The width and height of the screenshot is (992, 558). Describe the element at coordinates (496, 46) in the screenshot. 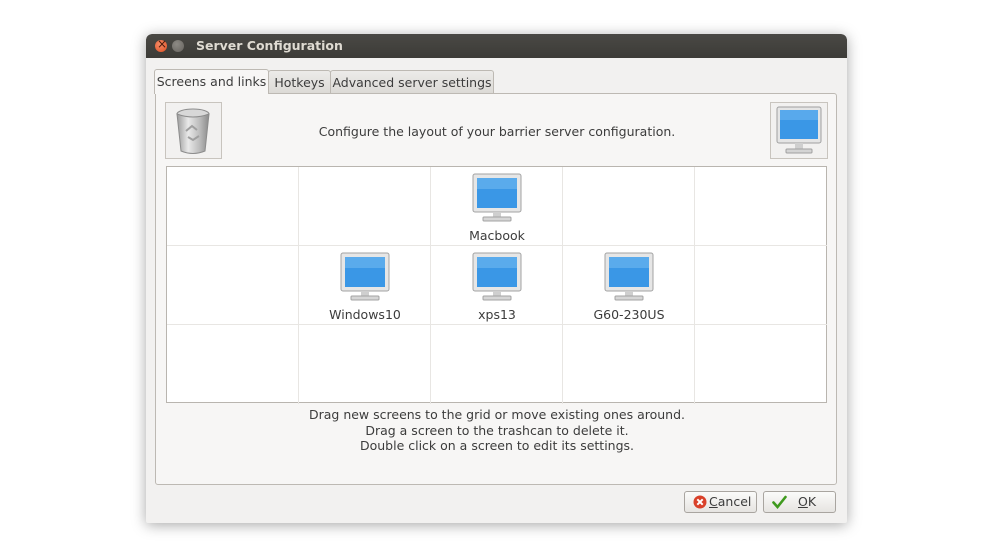

I see `title-bar: Server Configuration` at that location.